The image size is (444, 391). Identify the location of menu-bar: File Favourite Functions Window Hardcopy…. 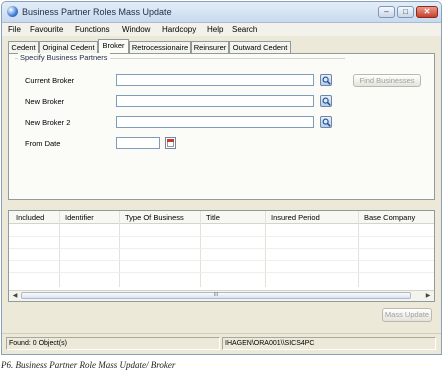
(221, 29).